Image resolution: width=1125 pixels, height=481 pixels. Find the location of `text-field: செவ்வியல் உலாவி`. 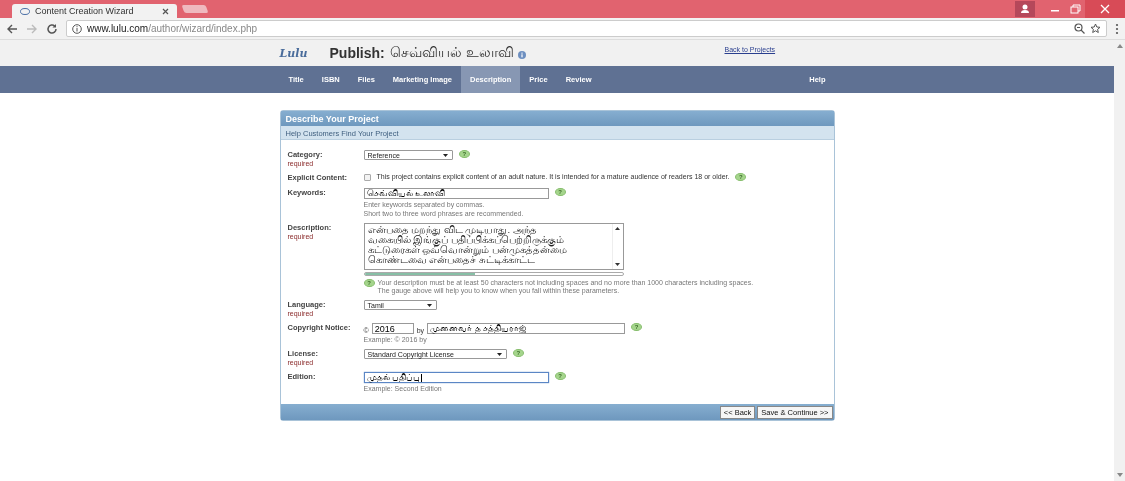

text-field: செவ்வியல் உலாவி is located at coordinates (456, 193).